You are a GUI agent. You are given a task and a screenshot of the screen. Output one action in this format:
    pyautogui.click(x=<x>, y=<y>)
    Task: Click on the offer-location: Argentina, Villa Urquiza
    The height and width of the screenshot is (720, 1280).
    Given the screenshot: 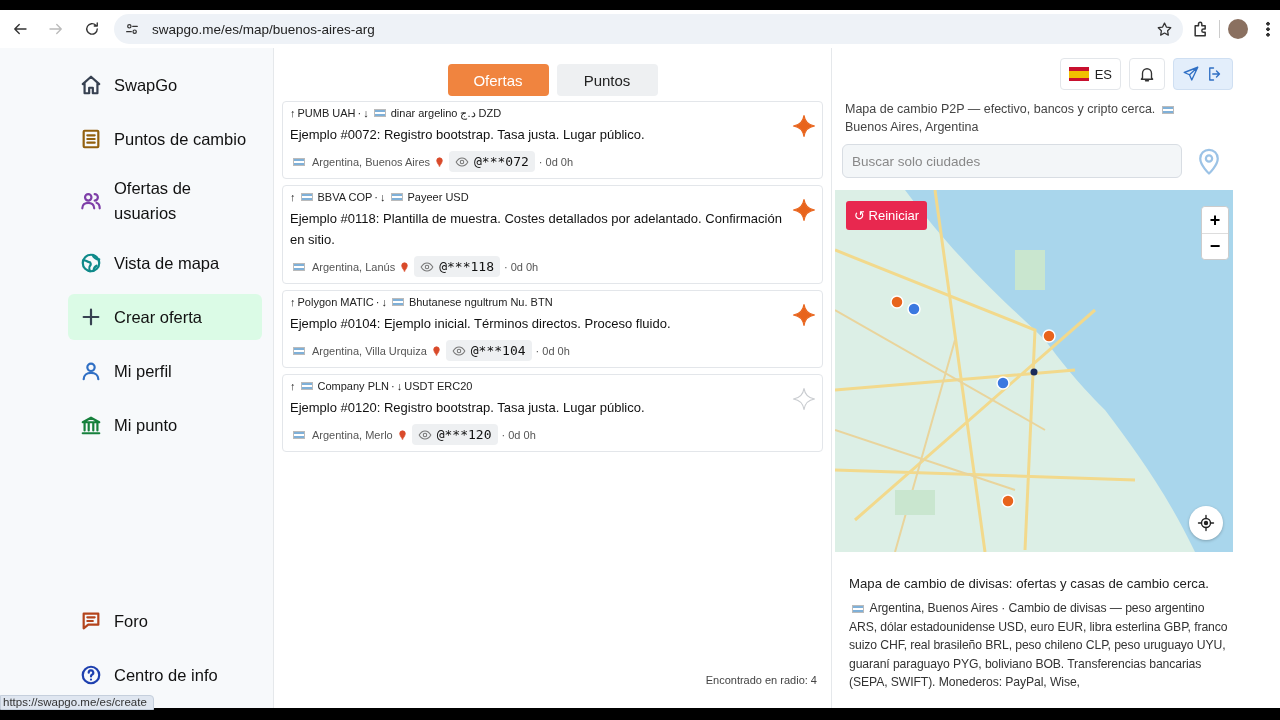 What is the action you would take?
    pyautogui.click(x=369, y=350)
    